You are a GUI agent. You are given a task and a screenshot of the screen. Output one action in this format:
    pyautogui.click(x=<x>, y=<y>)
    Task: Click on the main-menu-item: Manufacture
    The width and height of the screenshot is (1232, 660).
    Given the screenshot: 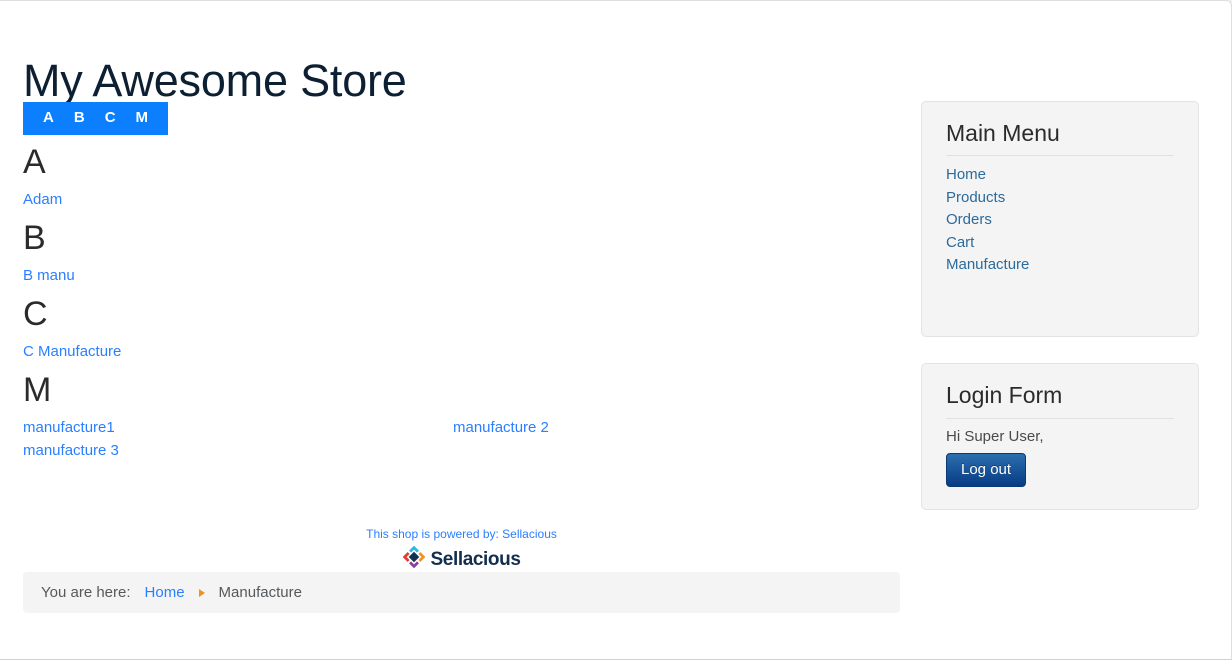 What is the action you would take?
    pyautogui.click(x=1060, y=265)
    